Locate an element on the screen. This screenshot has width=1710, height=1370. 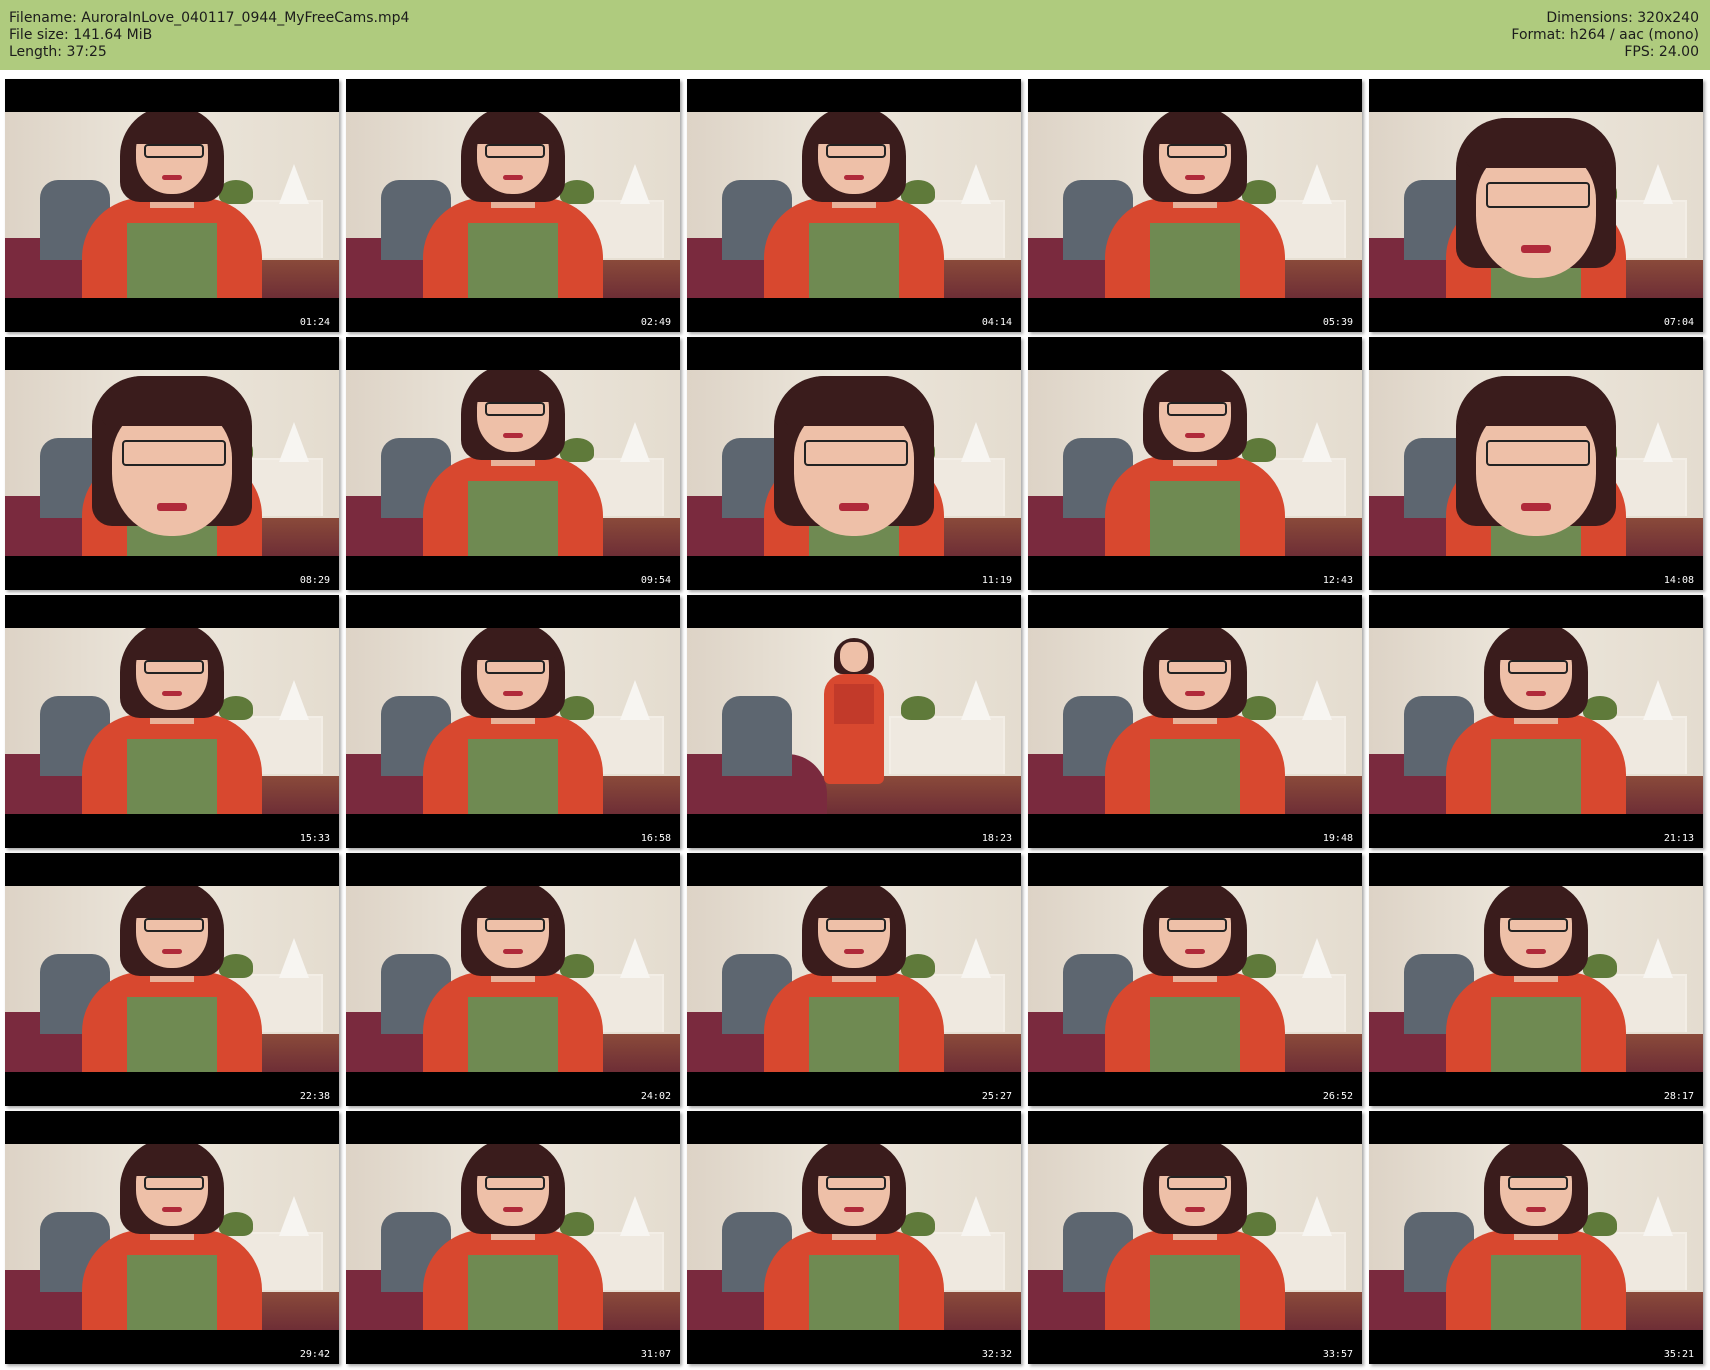
timestamp-label: 29:42 is located at coordinates (314, 1354).